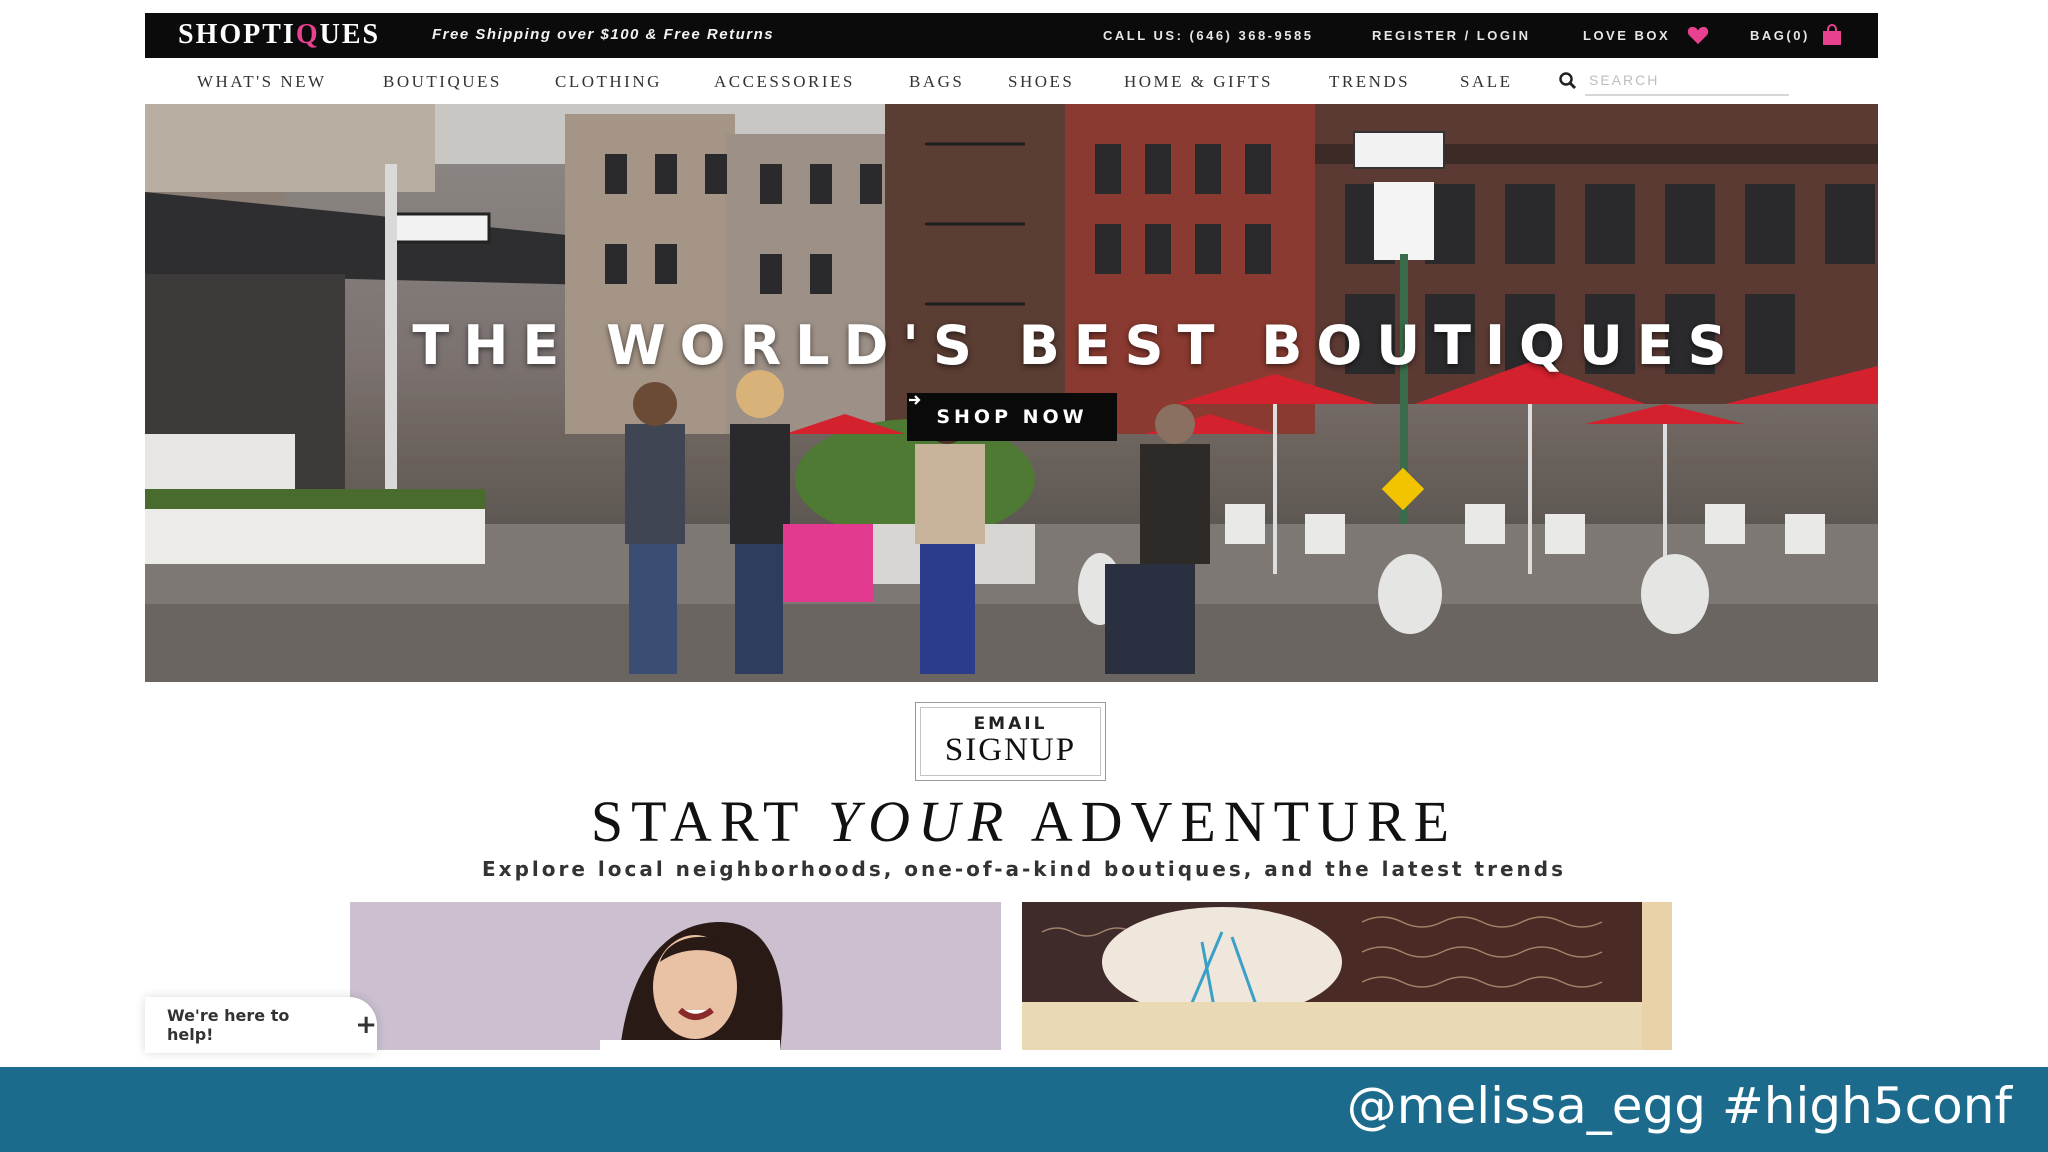  I want to click on adventure-heading-end: ADVENTURE, so click(1244, 821).